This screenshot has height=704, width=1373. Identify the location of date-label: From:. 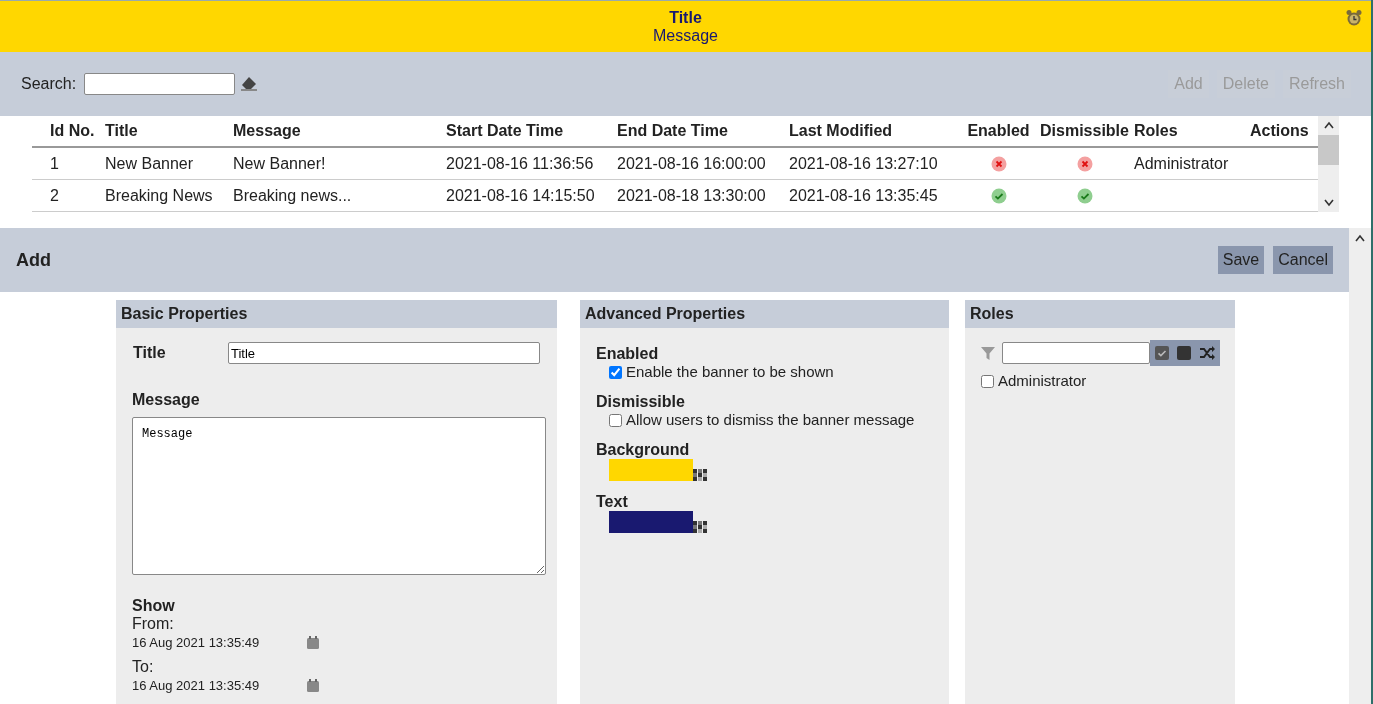
(153, 624).